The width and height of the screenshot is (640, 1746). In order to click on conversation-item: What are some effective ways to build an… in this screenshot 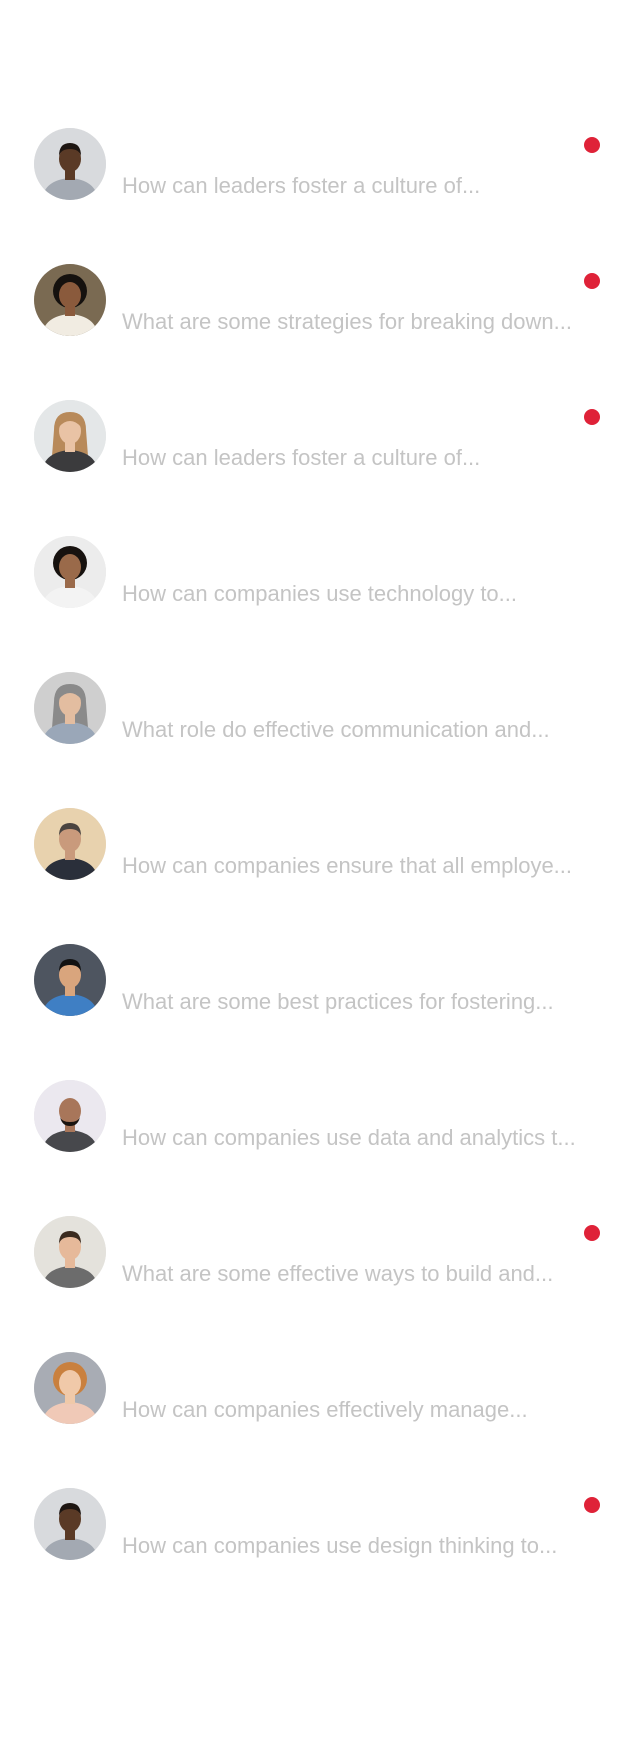, I will do `click(320, 1284)`.